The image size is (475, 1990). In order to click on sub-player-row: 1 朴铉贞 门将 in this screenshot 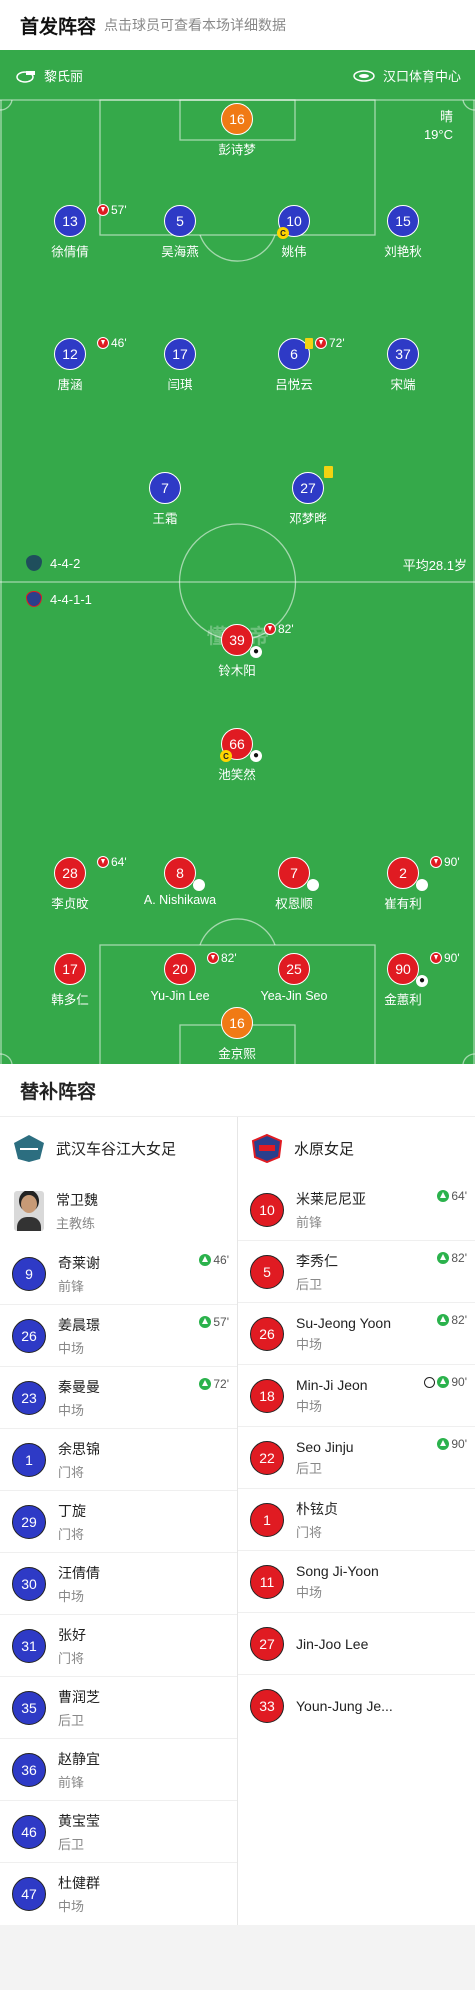, I will do `click(356, 1520)`.